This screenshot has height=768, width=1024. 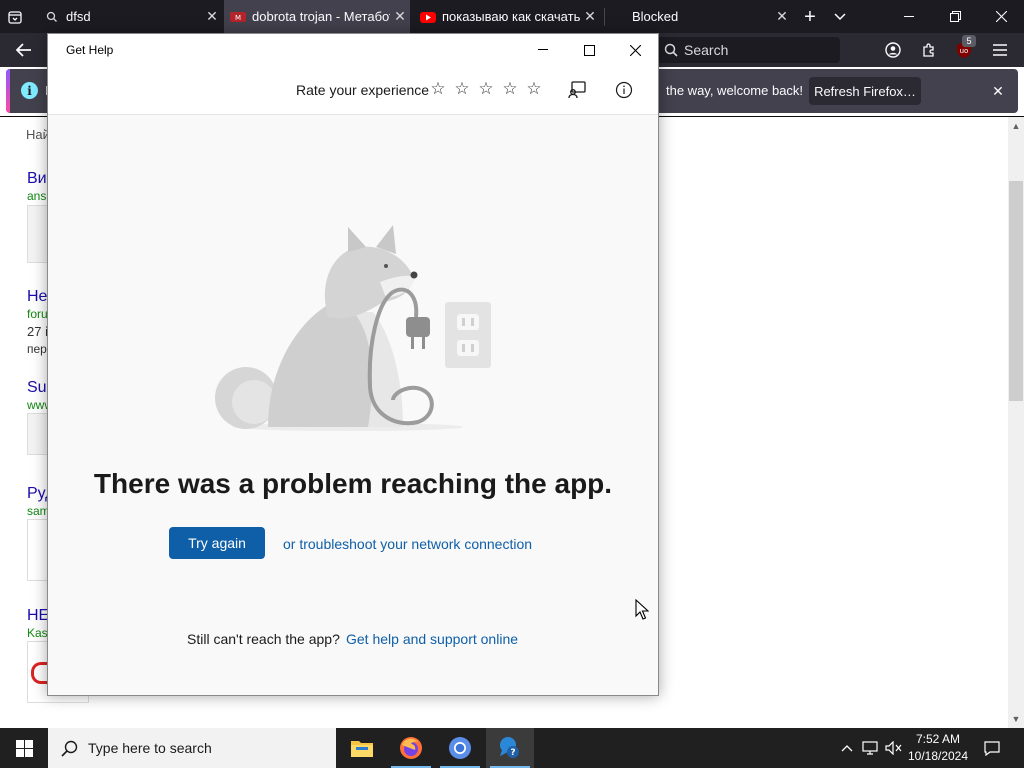 I want to click on star-4-icon: ☆, so click(x=510, y=89).